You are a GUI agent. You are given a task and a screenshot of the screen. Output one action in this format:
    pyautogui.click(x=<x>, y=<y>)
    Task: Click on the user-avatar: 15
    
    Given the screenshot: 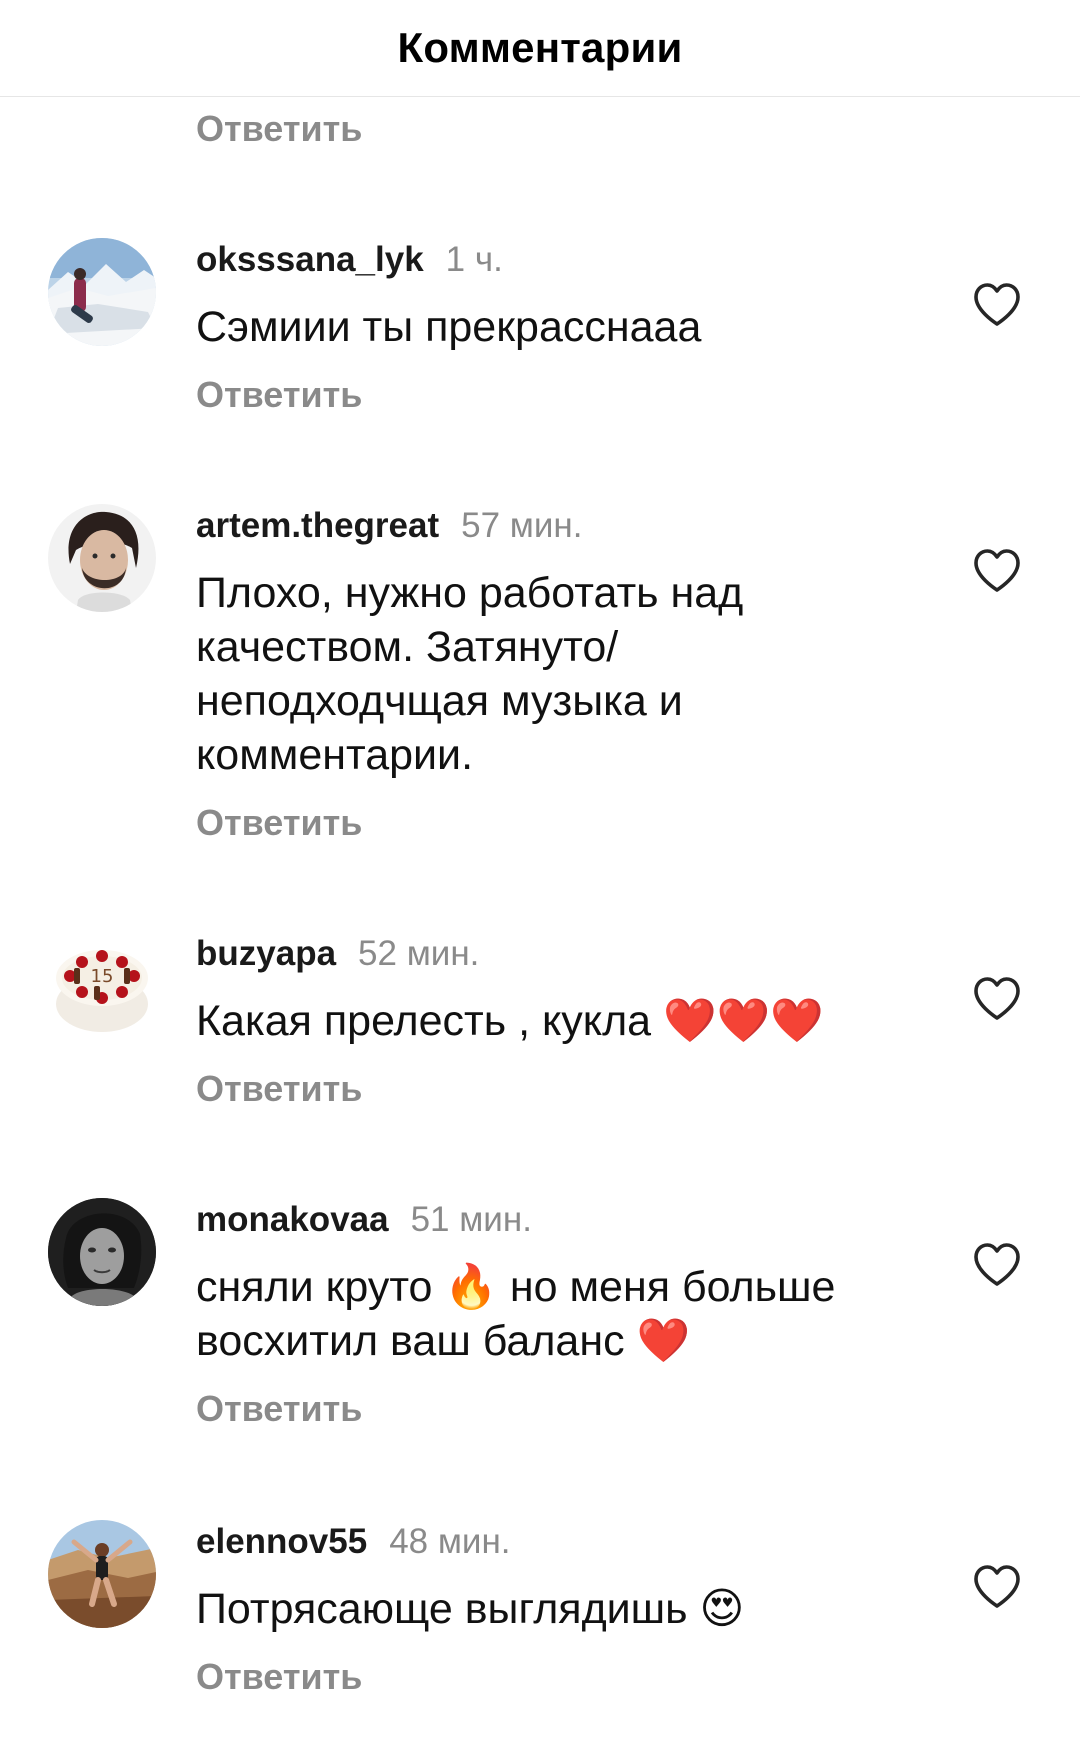 What is the action you would take?
    pyautogui.click(x=102, y=986)
    